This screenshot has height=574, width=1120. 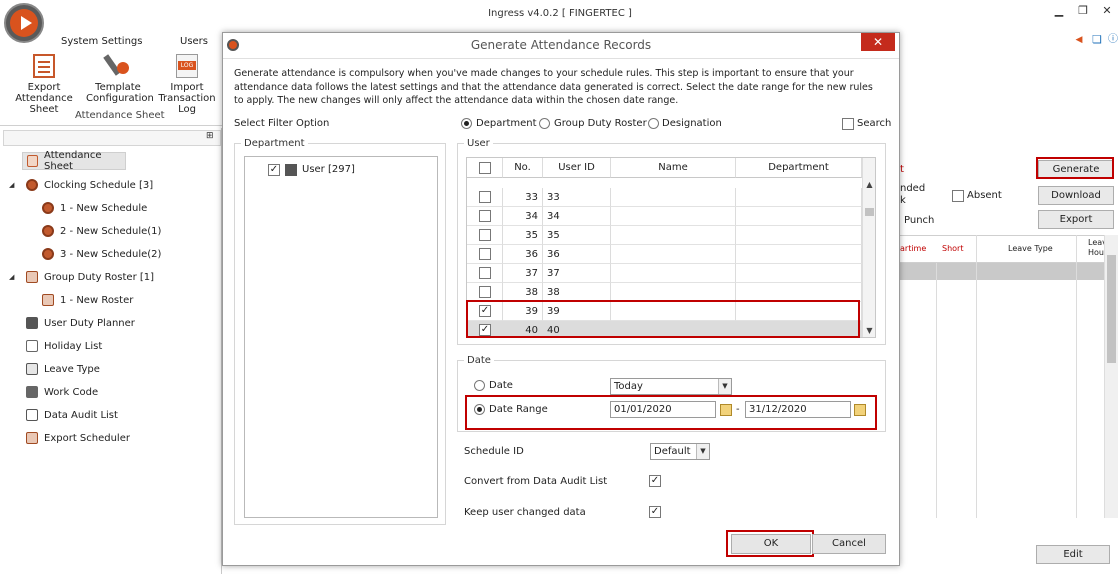 I want to click on clock-icon, so click(x=48, y=231).